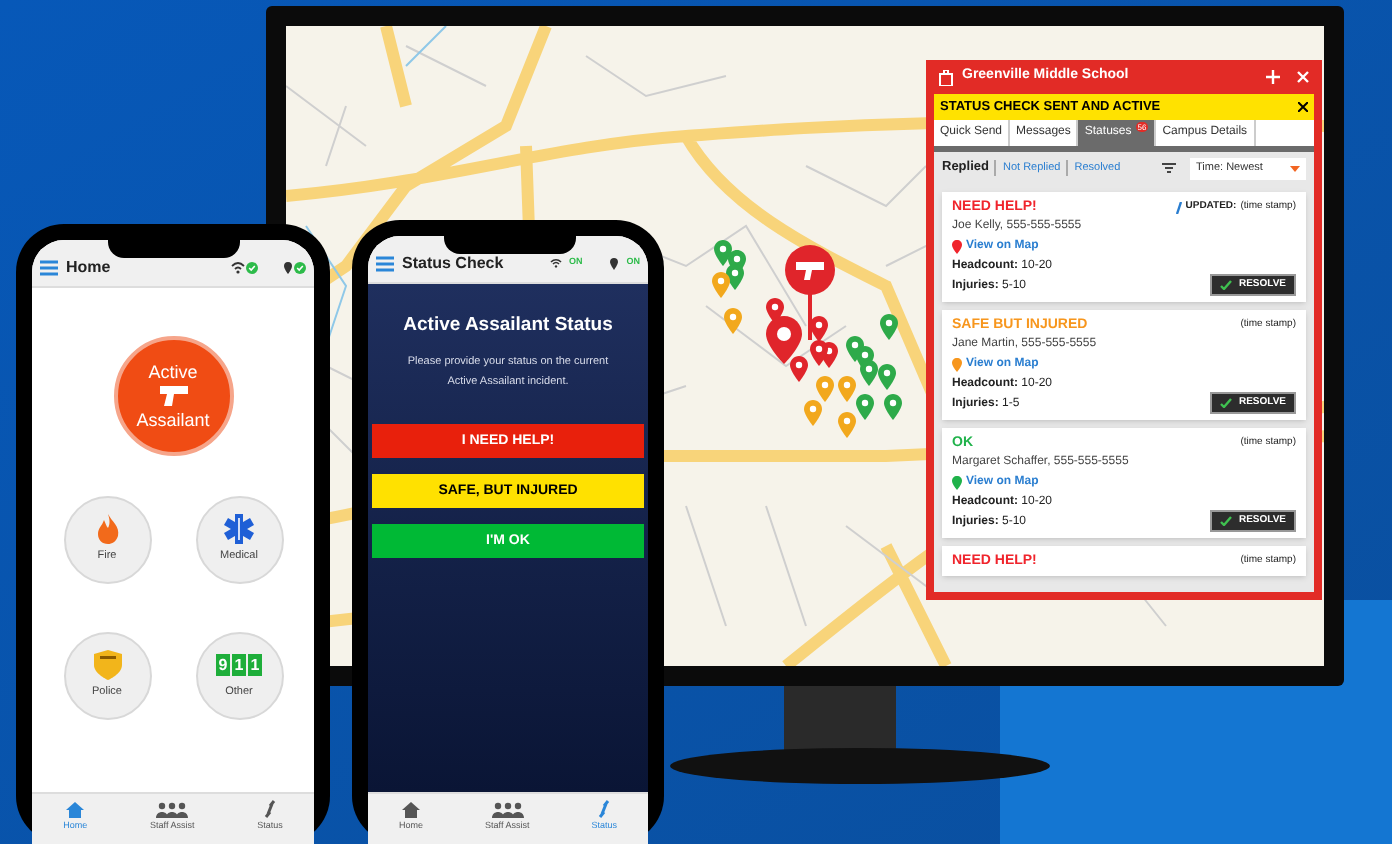  Describe the element at coordinates (1169, 168) in the screenshot. I see `filter-icon` at that location.